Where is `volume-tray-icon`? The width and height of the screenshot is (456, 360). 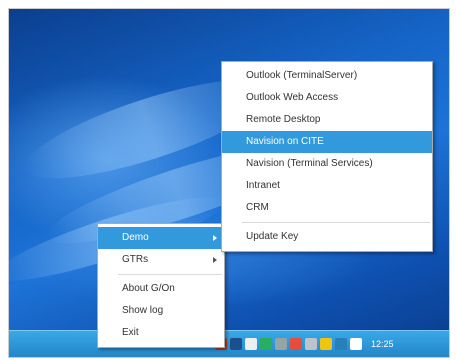
volume-tray-icon is located at coordinates (326, 344).